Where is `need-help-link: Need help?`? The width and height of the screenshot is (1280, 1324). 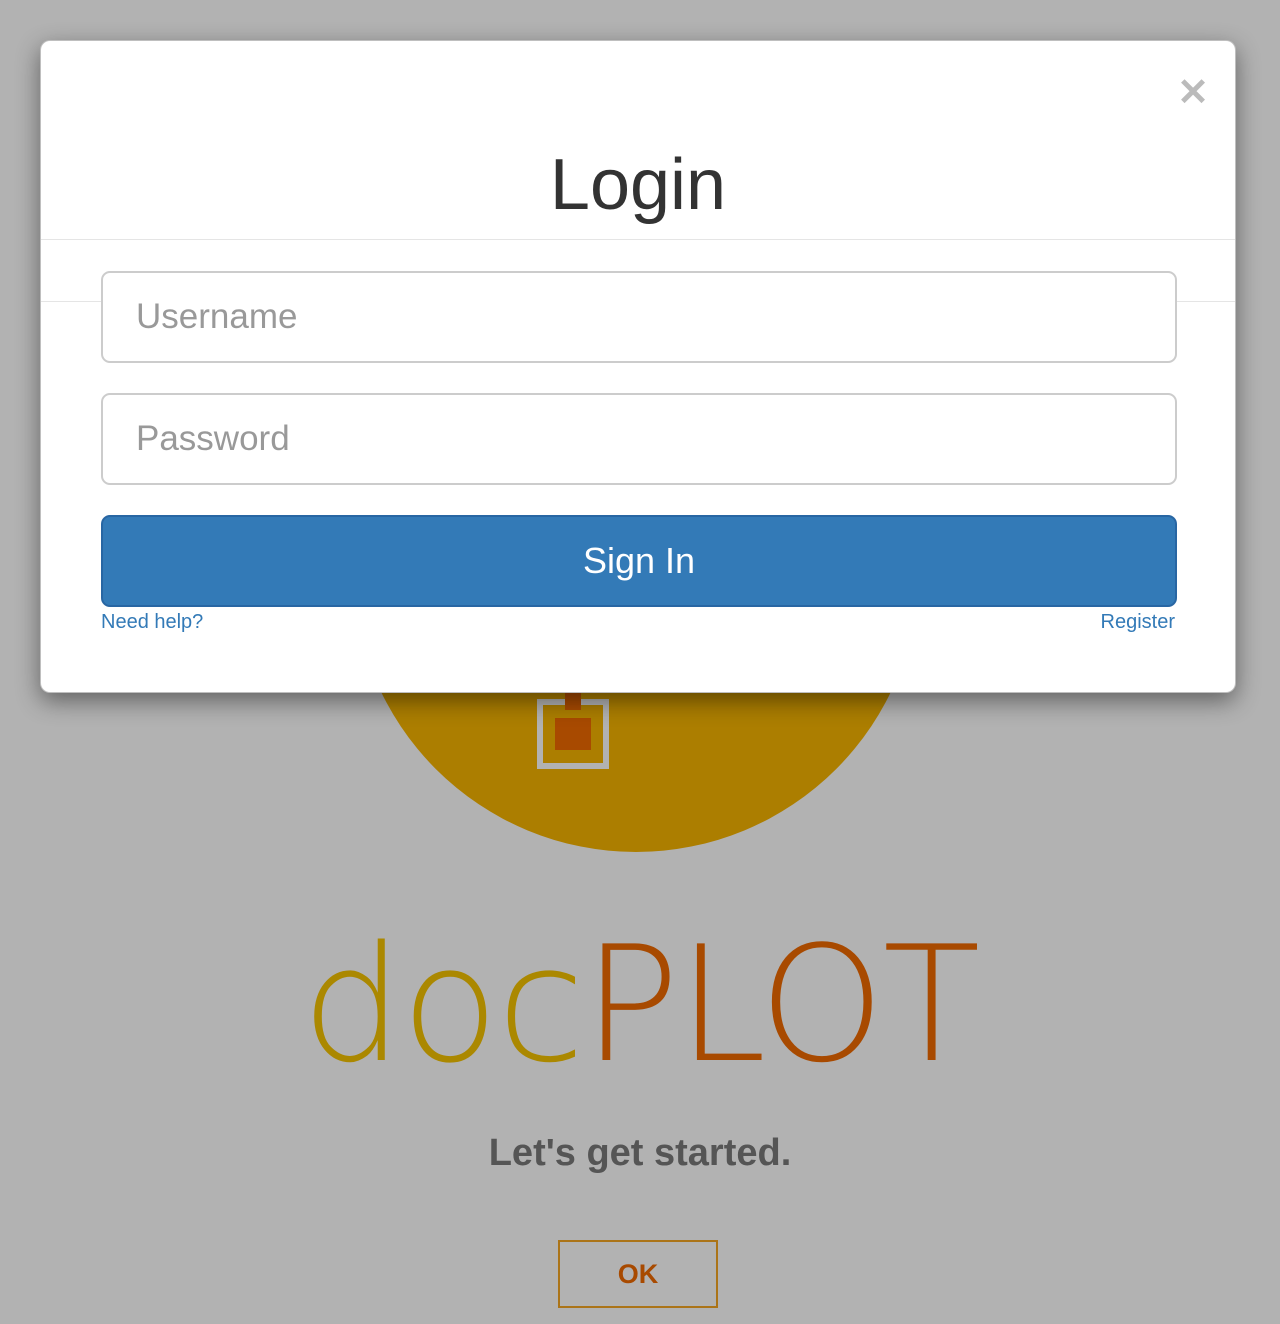 need-help-link: Need help? is located at coordinates (152, 622).